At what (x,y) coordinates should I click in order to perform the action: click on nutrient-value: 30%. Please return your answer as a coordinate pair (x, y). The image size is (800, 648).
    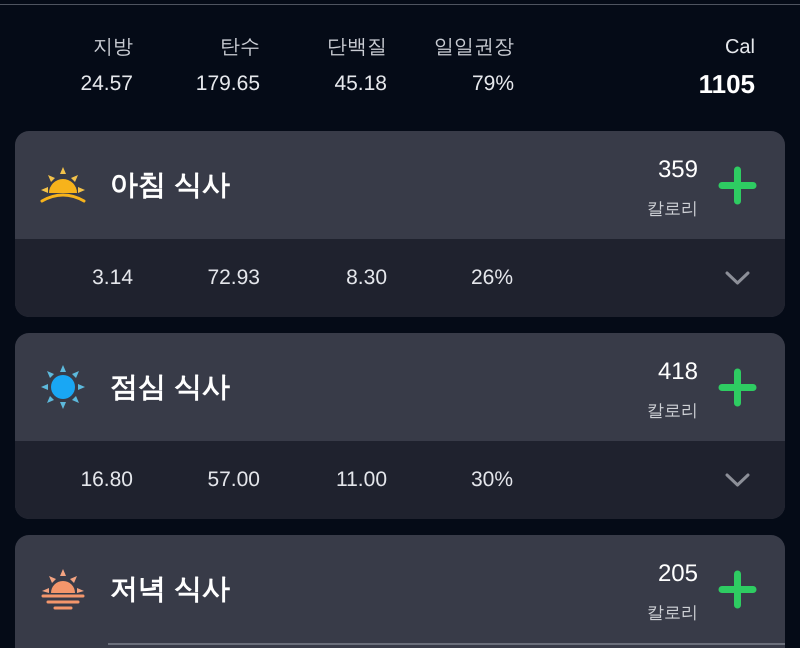
    Looking at the image, I should click on (491, 480).